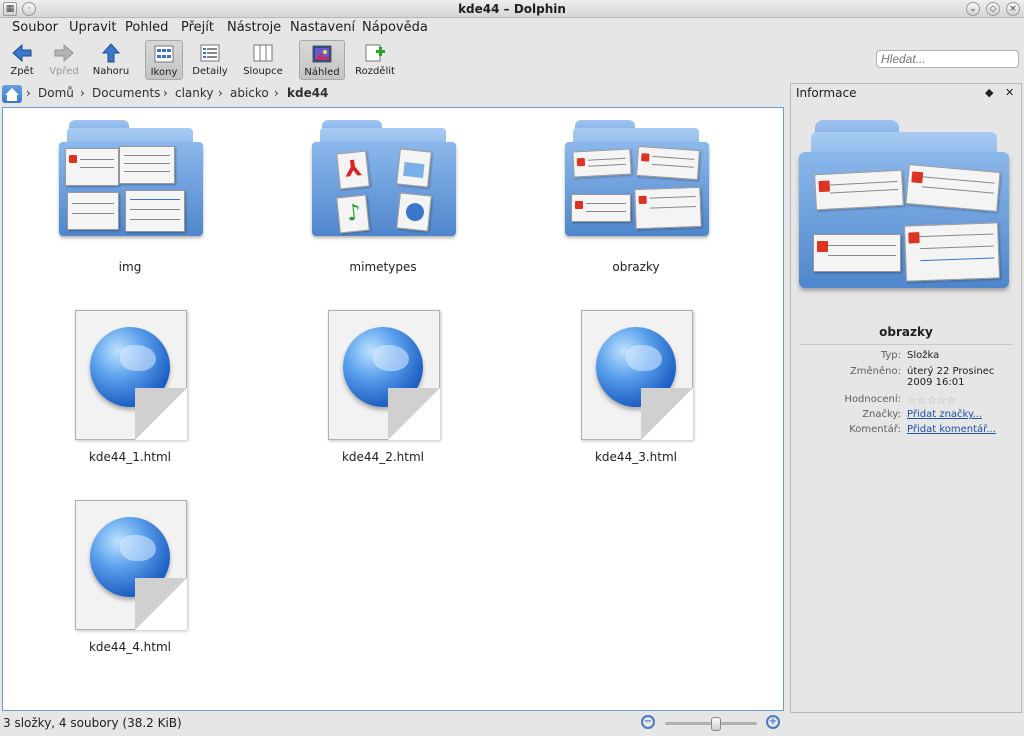  Describe the element at coordinates (973, 9) in the screenshot. I see `minimize-icon: ⌄` at that location.